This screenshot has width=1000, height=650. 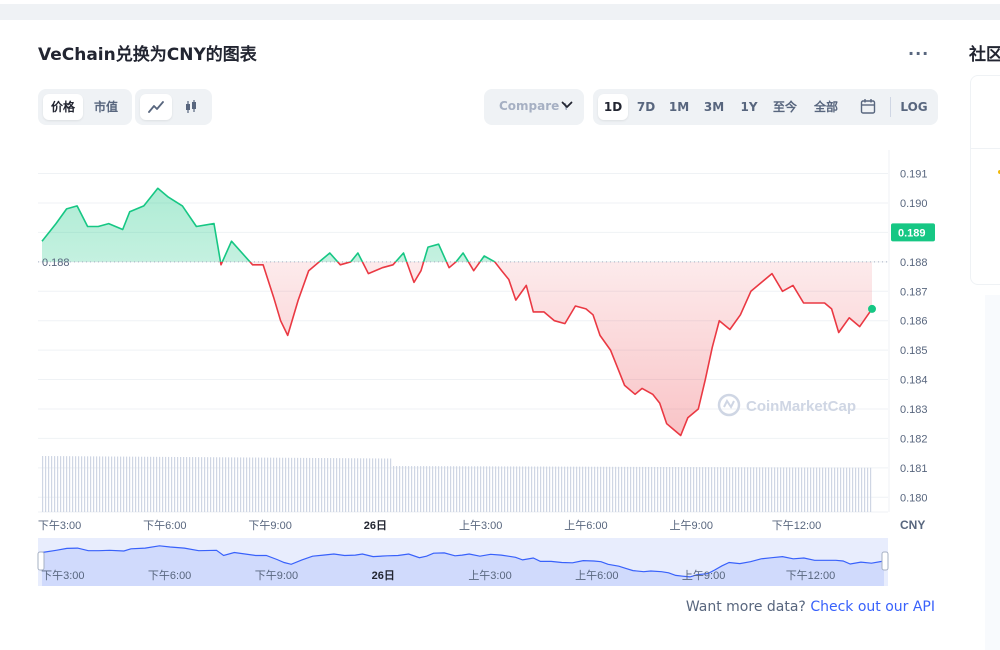 I want to click on navigator-left-handle, so click(x=41, y=561).